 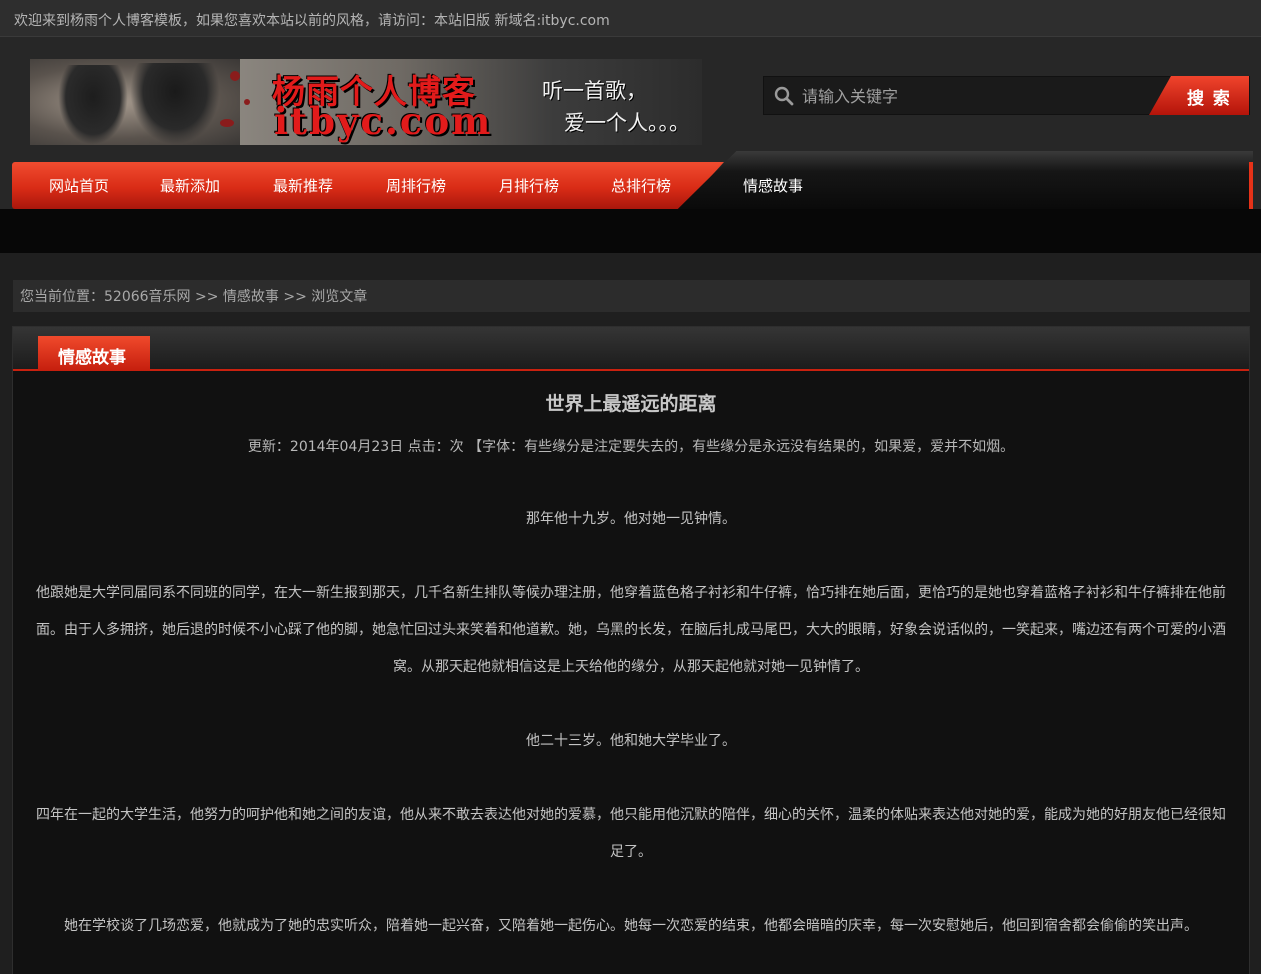 I want to click on search-icon, so click(x=784, y=96).